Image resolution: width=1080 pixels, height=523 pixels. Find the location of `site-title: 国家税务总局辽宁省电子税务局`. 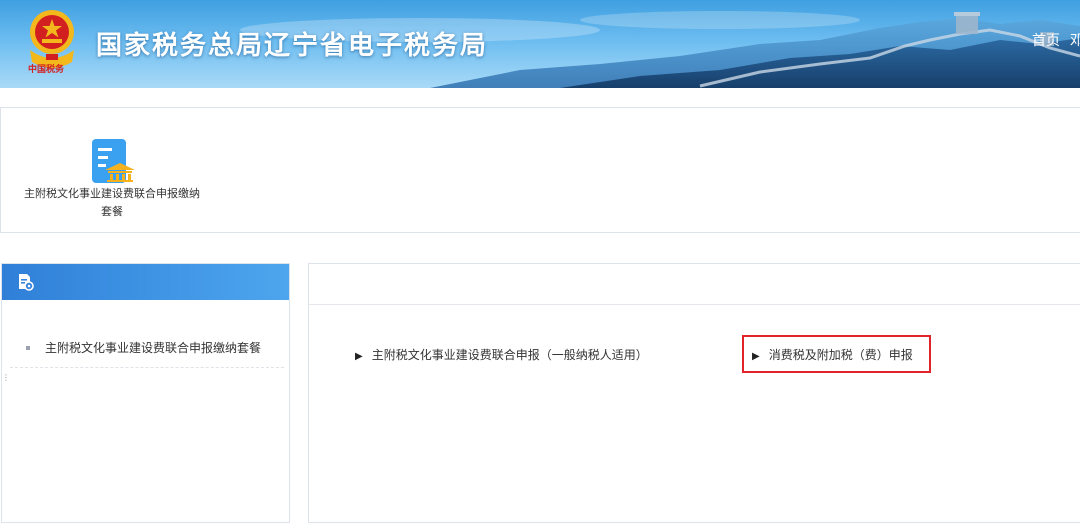

site-title: 国家税务总局辽宁省电子税务局 is located at coordinates (292, 46).